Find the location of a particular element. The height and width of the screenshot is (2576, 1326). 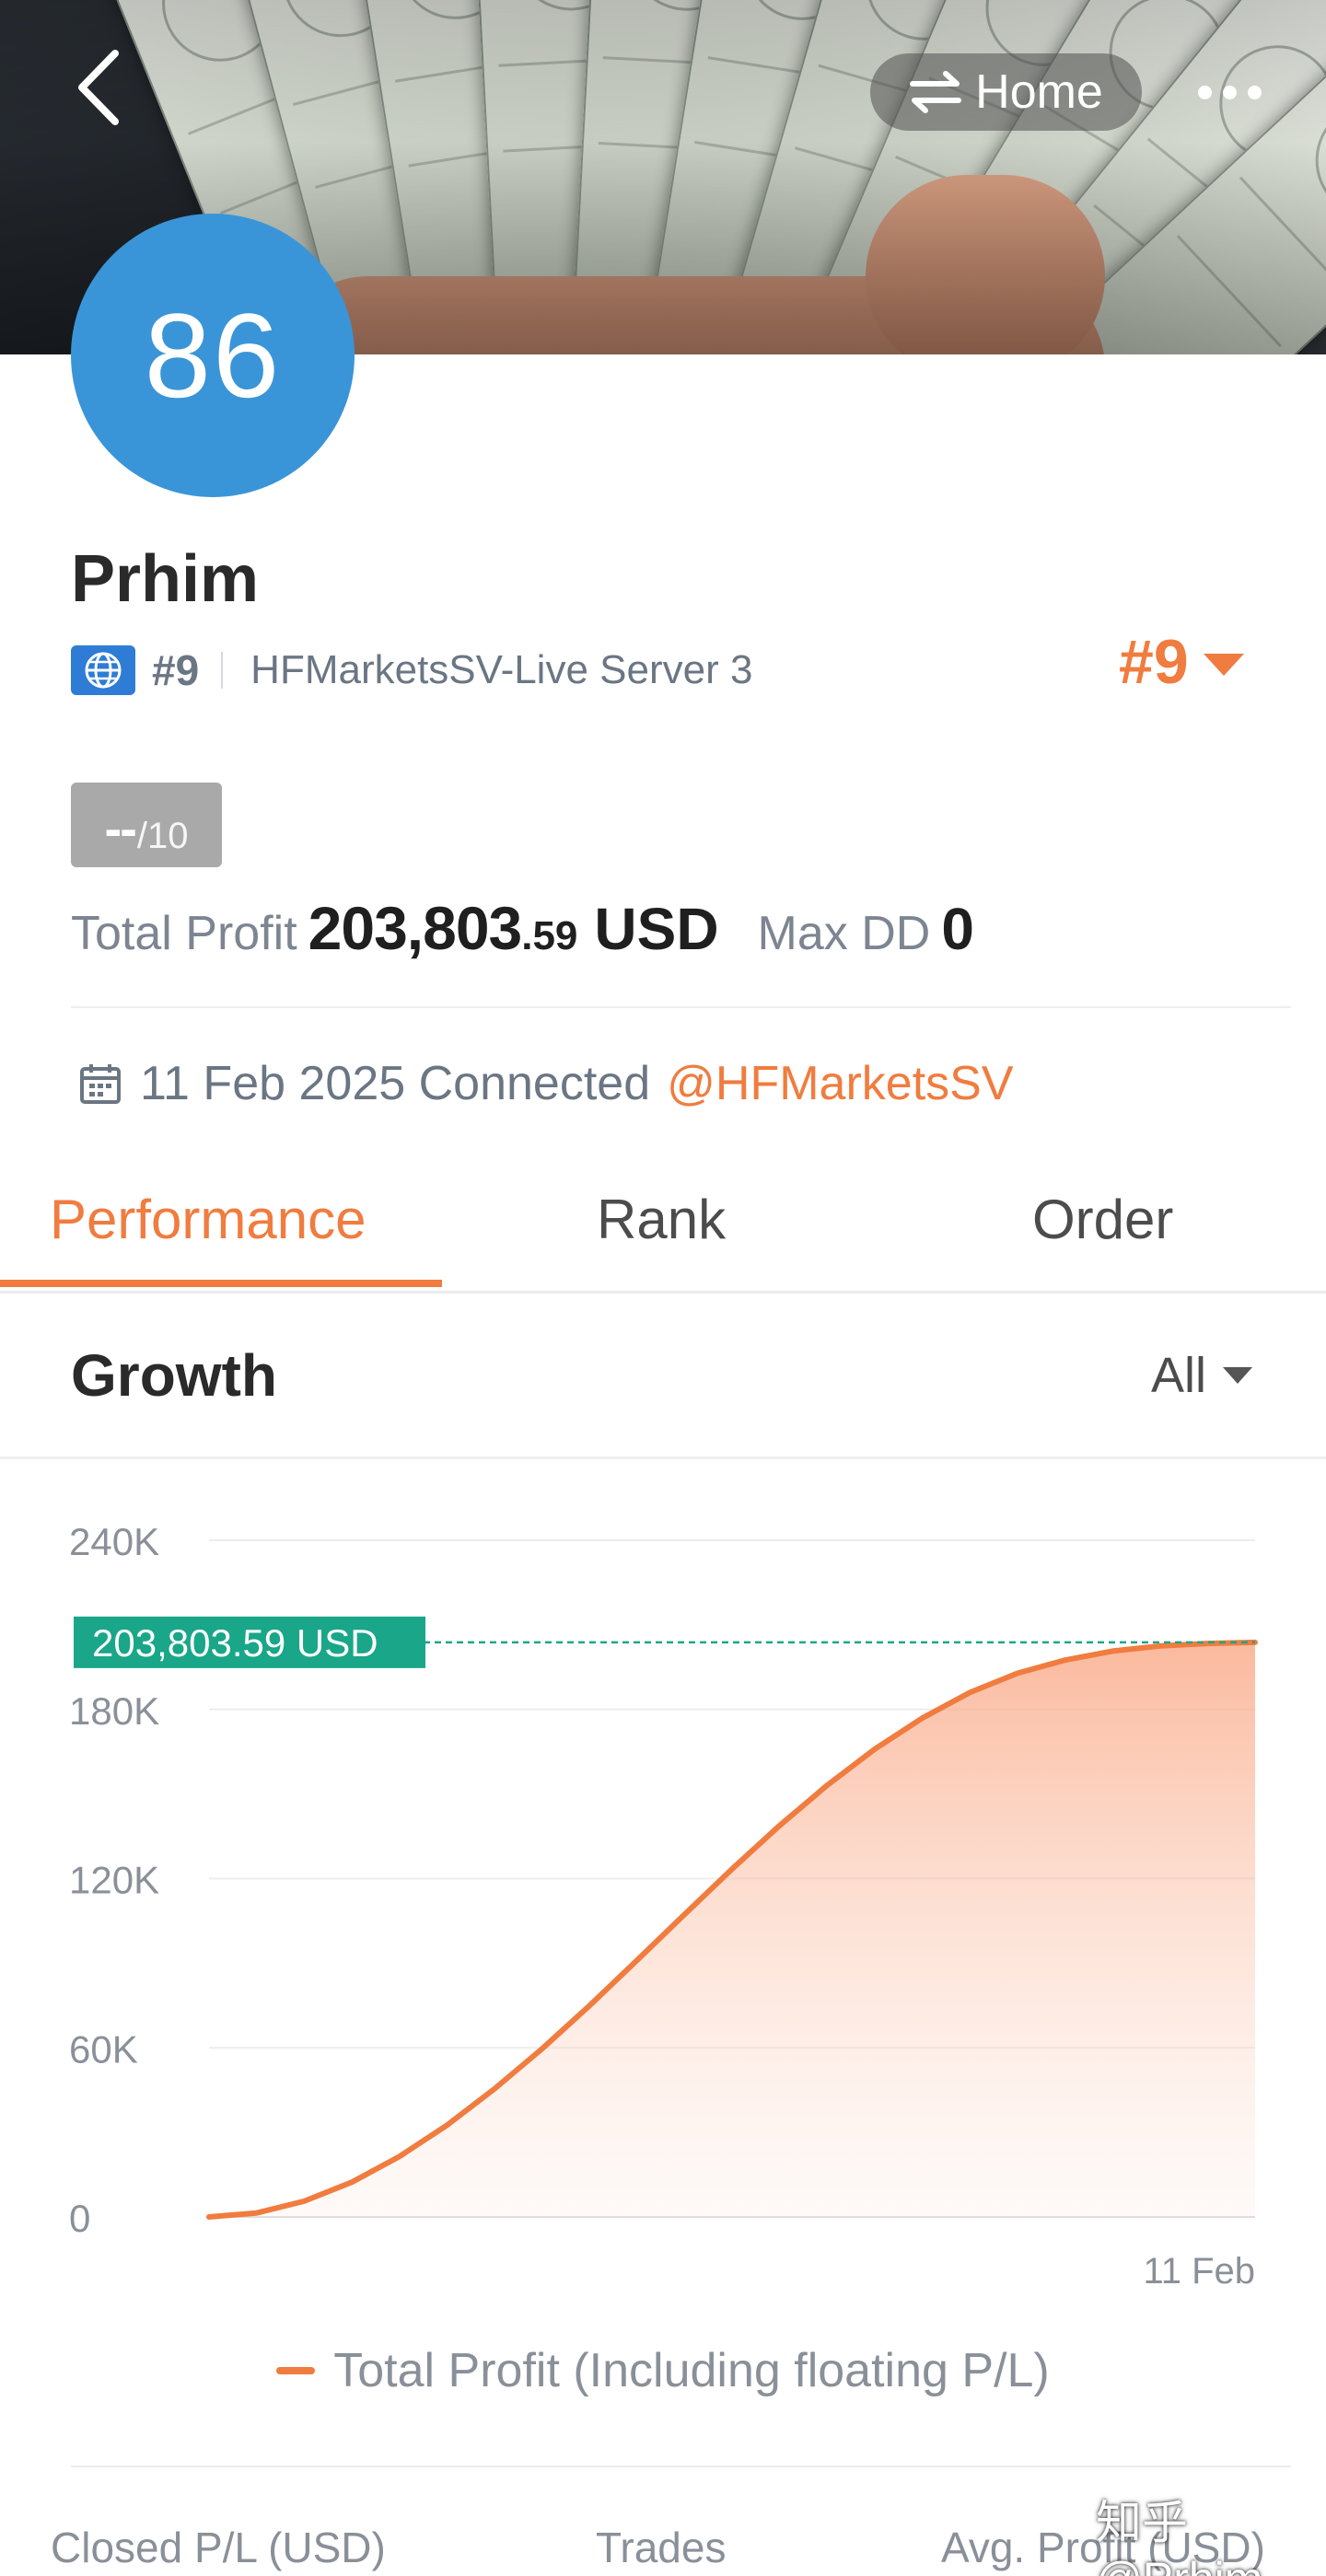

y-tick-label: 120K is located at coordinates (114, 1880).